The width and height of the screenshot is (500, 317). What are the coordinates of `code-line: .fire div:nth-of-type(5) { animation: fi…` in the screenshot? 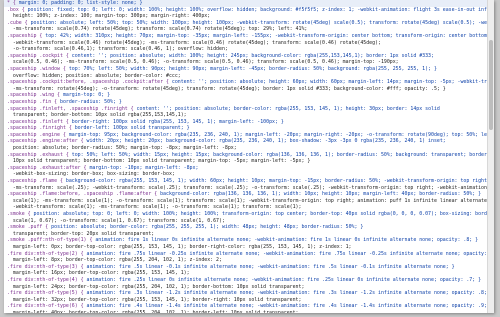 It's located at (247, 293).